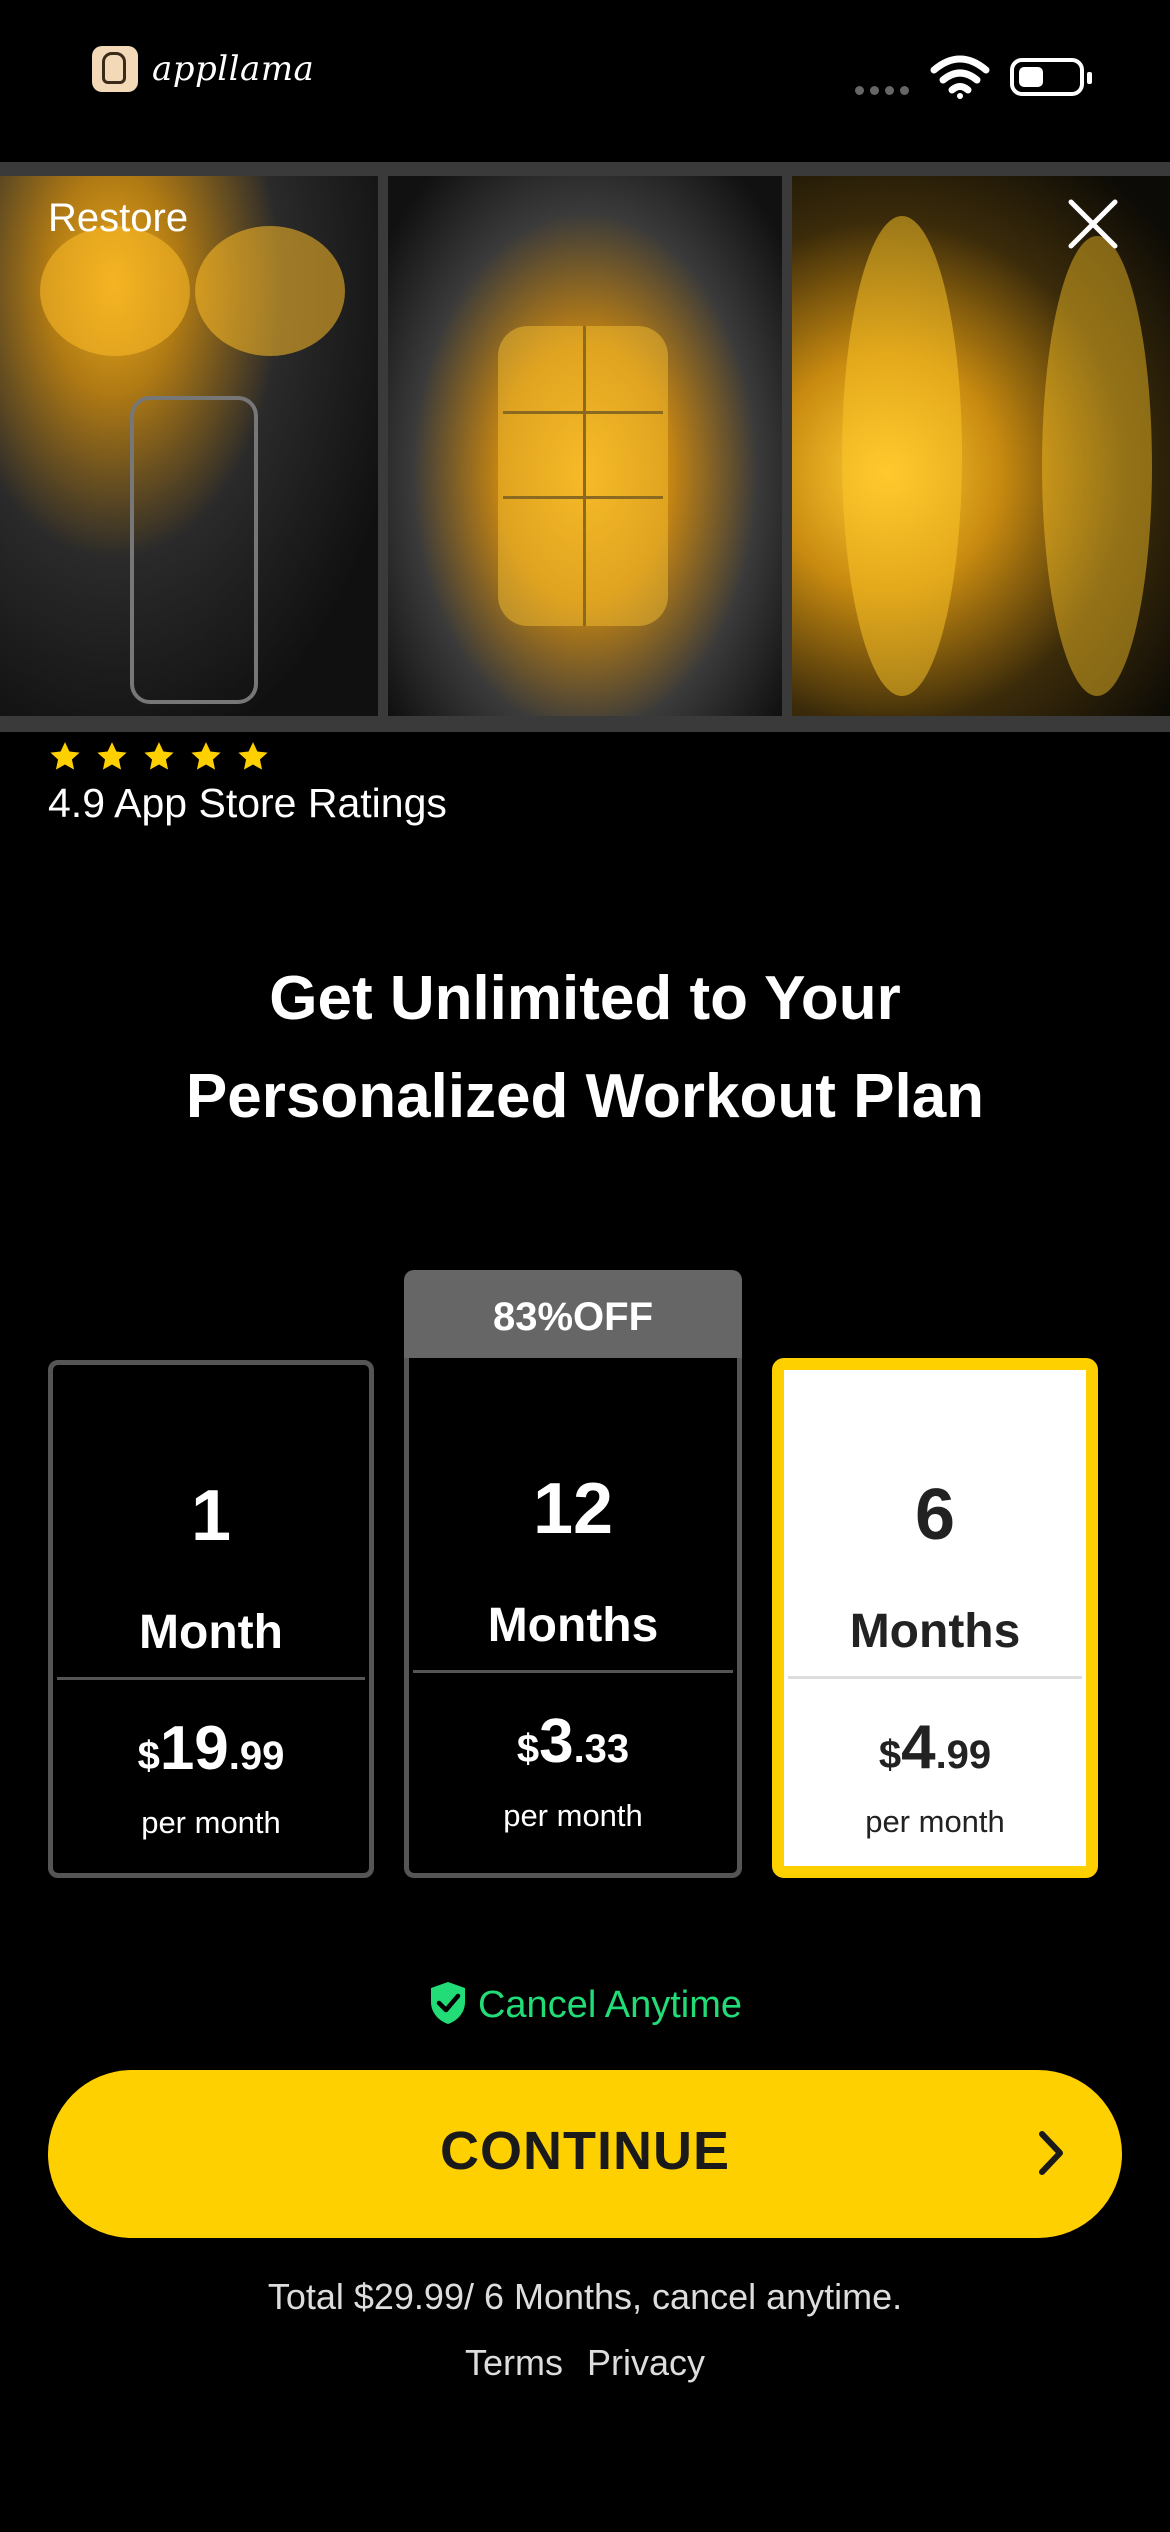  What do you see at coordinates (585, 80) in the screenshot?
I see `status-bar: appllama` at bounding box center [585, 80].